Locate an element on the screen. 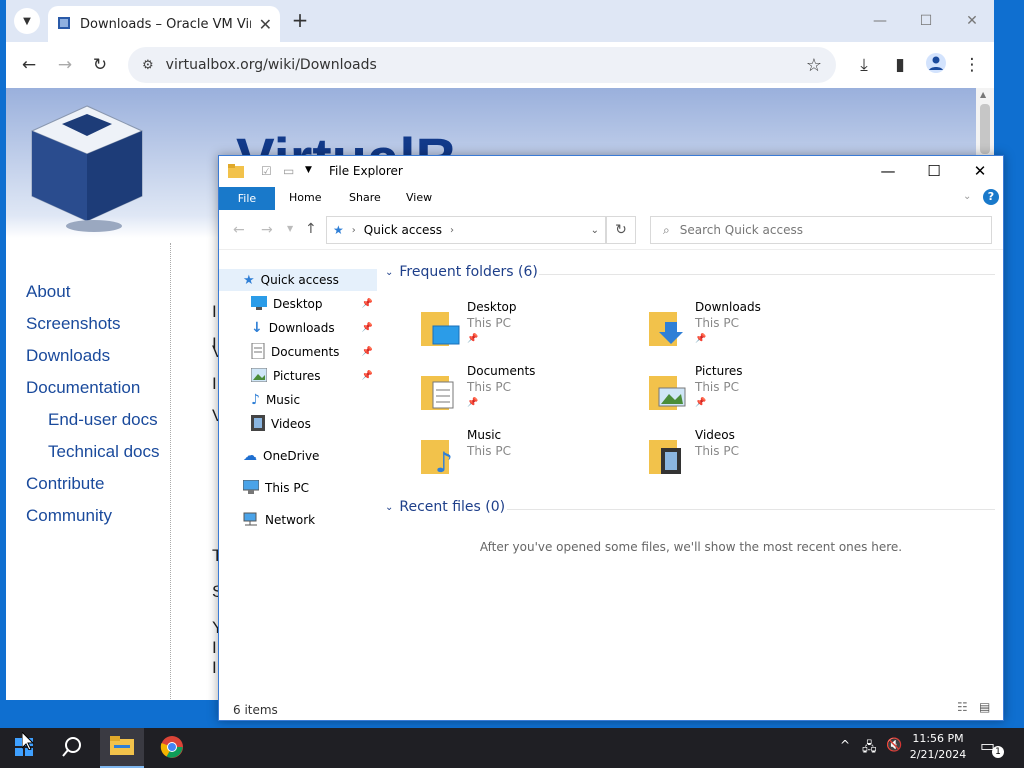 Image resolution: width=1024 pixels, height=768 pixels. browser-close-icon: ✕ is located at coordinates (972, 21).